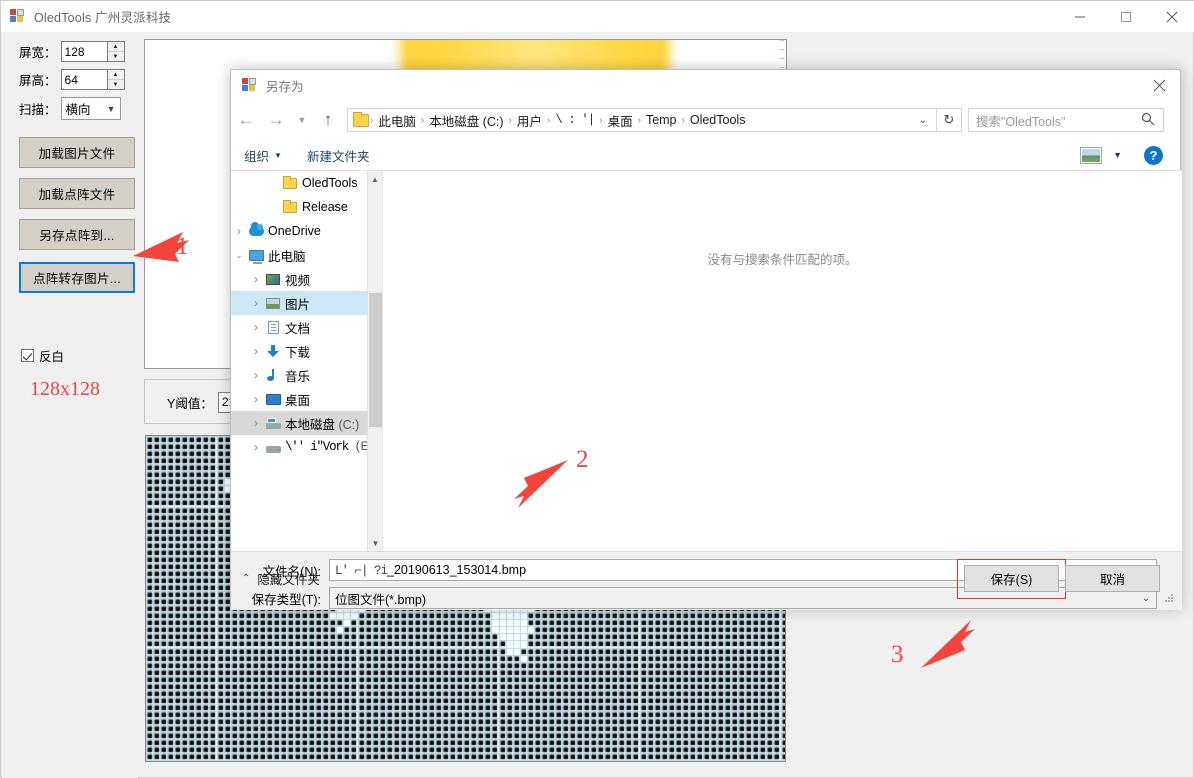 The width and height of the screenshot is (1194, 778). I want to click on cancel-button-label: 取消, so click(1112, 580).